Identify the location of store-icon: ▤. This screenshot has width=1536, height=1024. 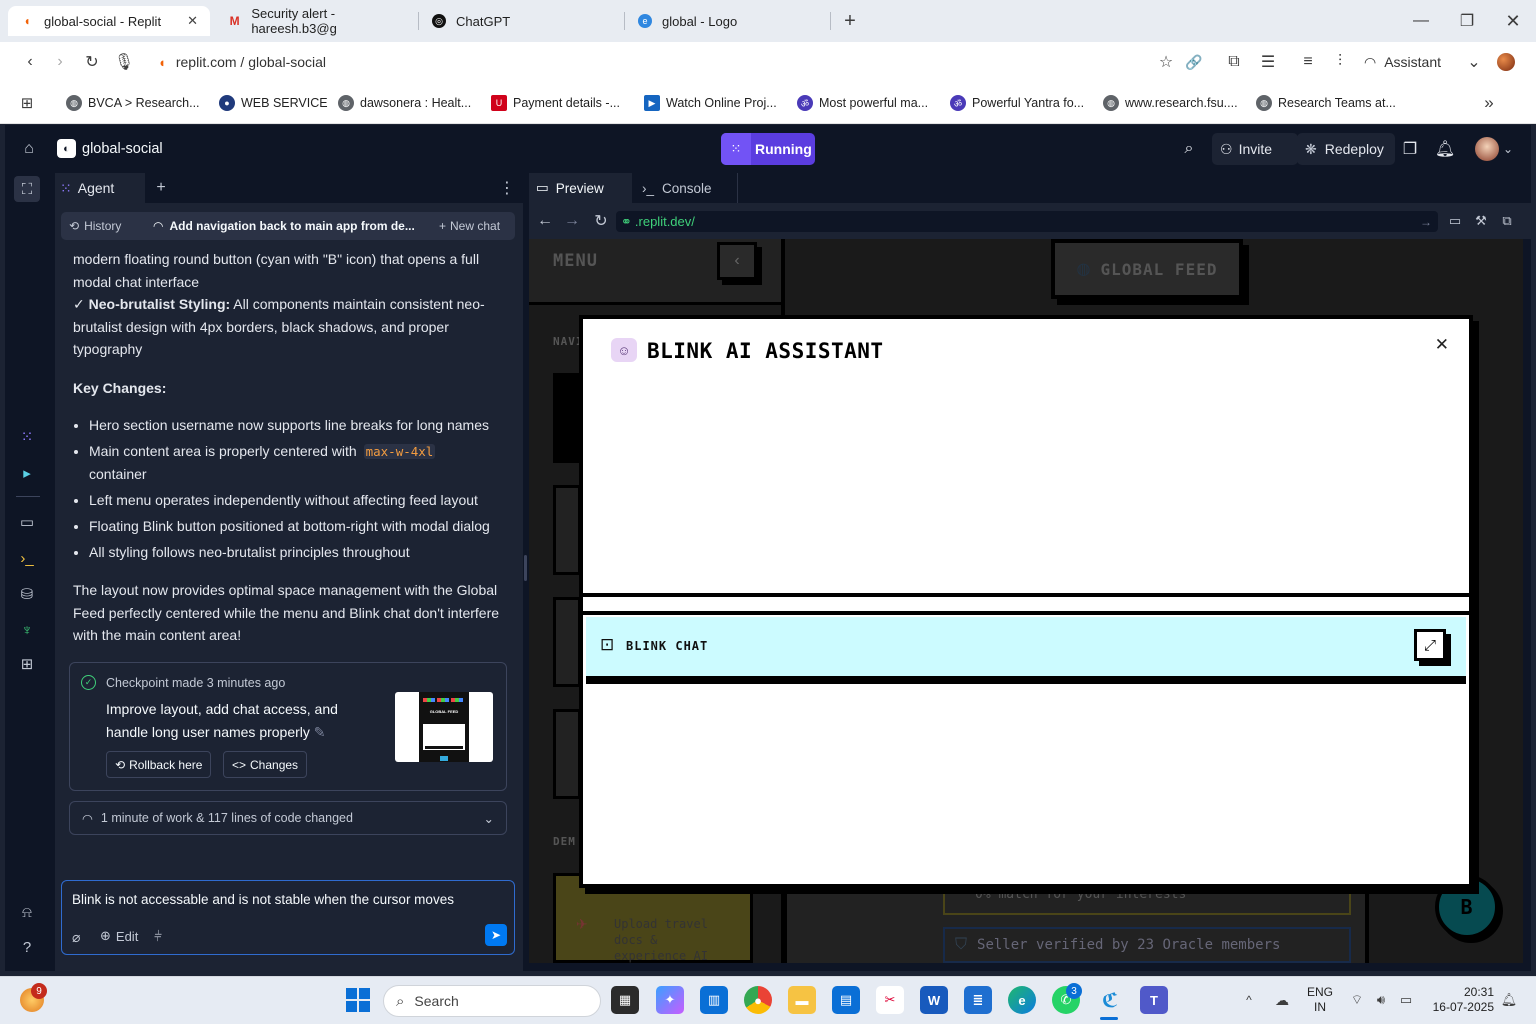
(846, 1000).